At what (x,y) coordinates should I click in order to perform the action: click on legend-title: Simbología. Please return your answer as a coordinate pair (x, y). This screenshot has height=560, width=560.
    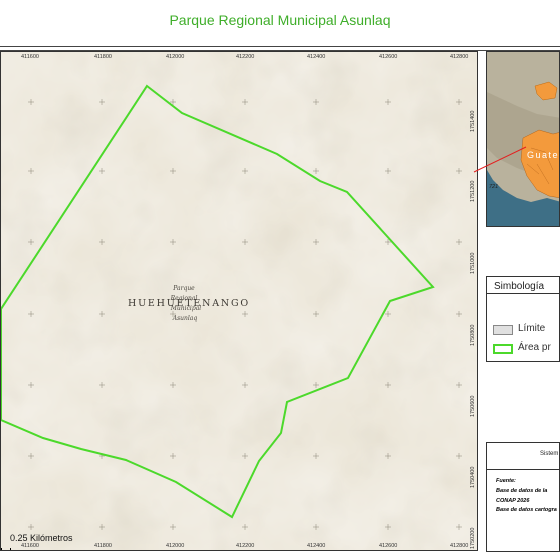
    Looking at the image, I should click on (519, 286).